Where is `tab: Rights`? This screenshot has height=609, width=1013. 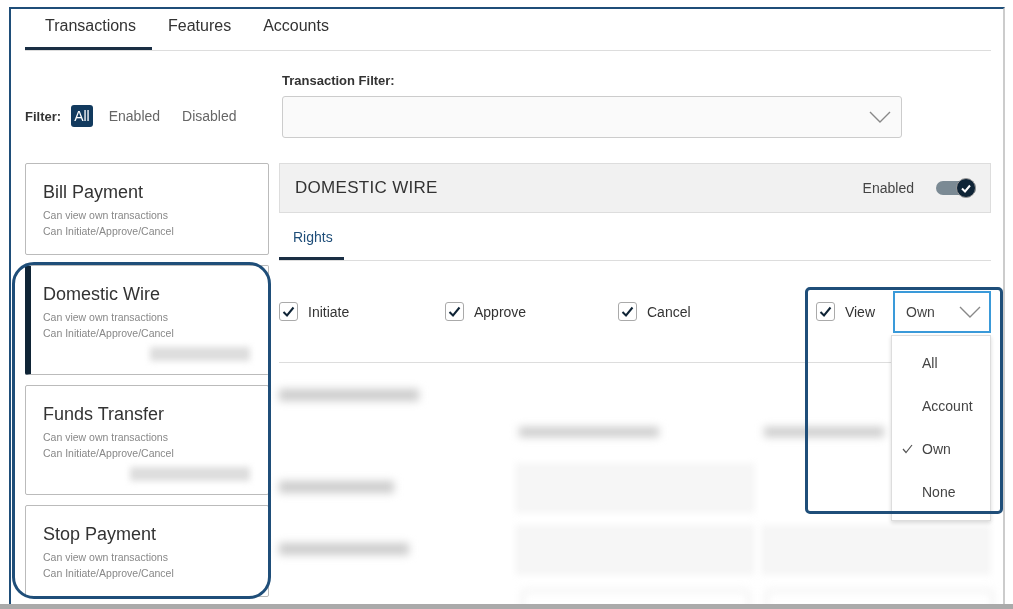
tab: Rights is located at coordinates (311, 241).